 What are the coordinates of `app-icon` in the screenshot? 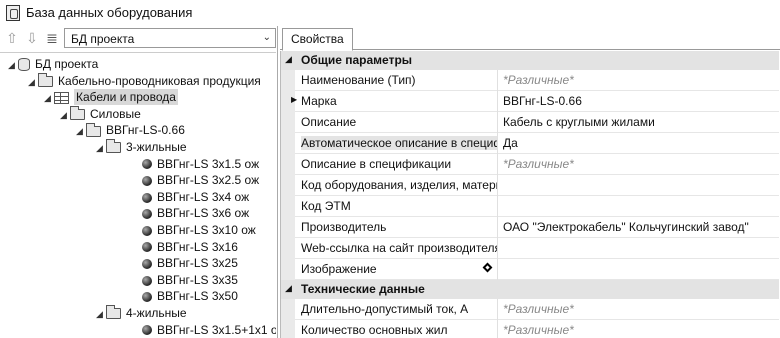 It's located at (13, 13).